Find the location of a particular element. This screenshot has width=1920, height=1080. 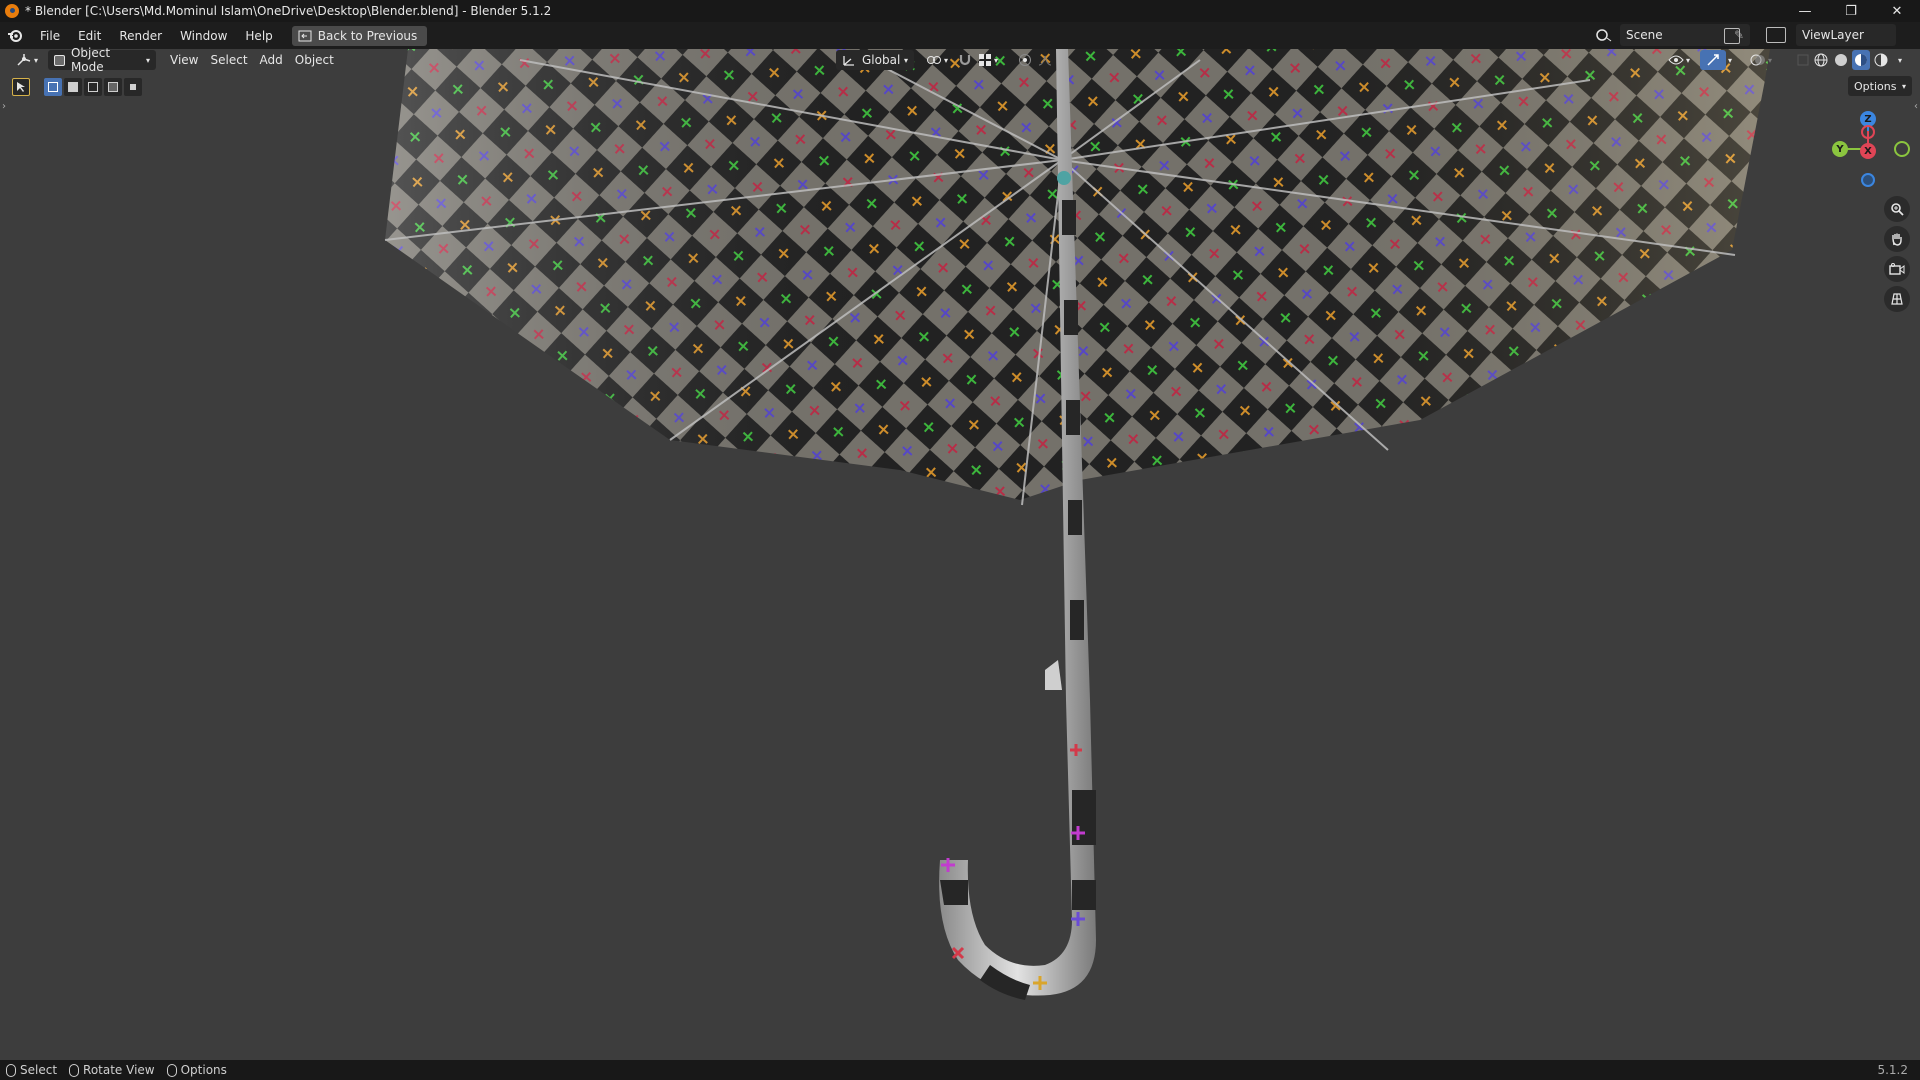

gizmo-y-axis: Y is located at coordinates (1840, 149).